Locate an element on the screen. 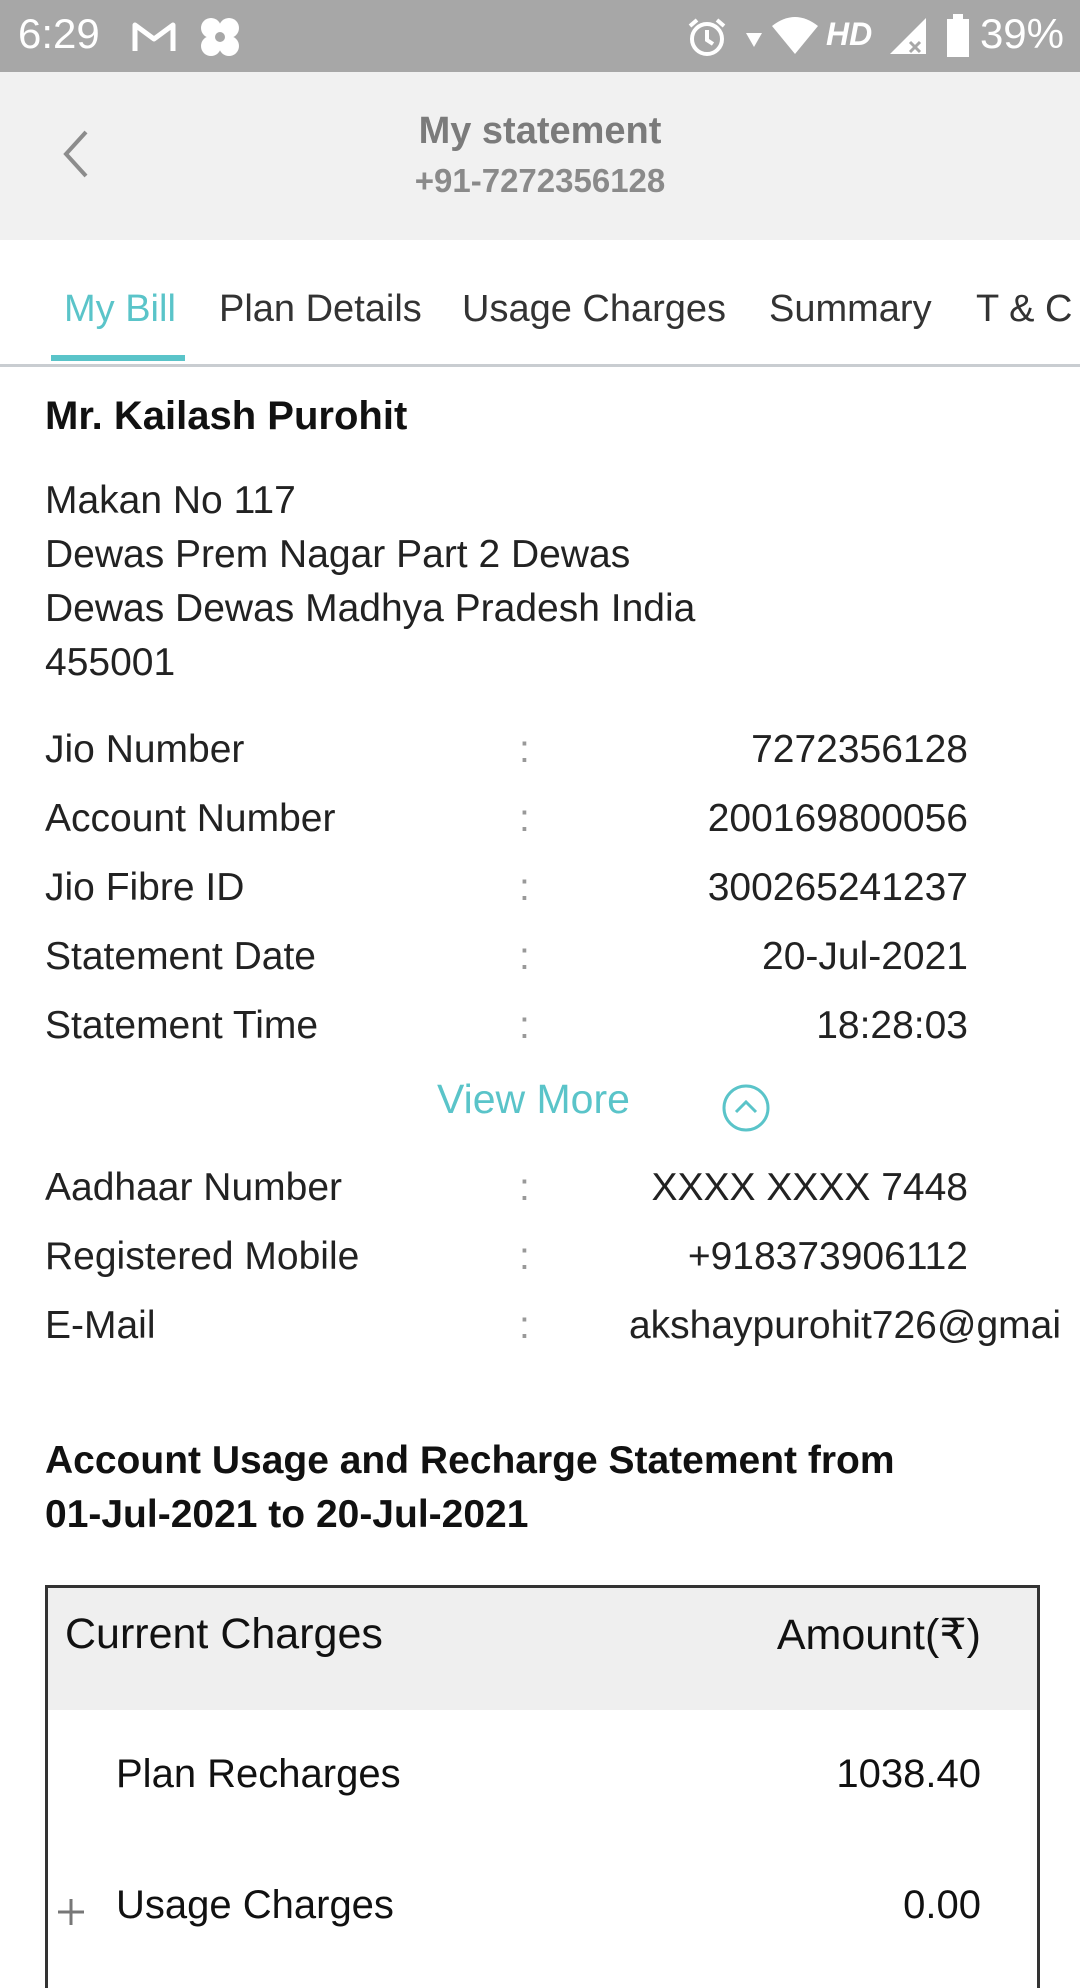  detail-value: 200169800056 is located at coordinates (837, 818).